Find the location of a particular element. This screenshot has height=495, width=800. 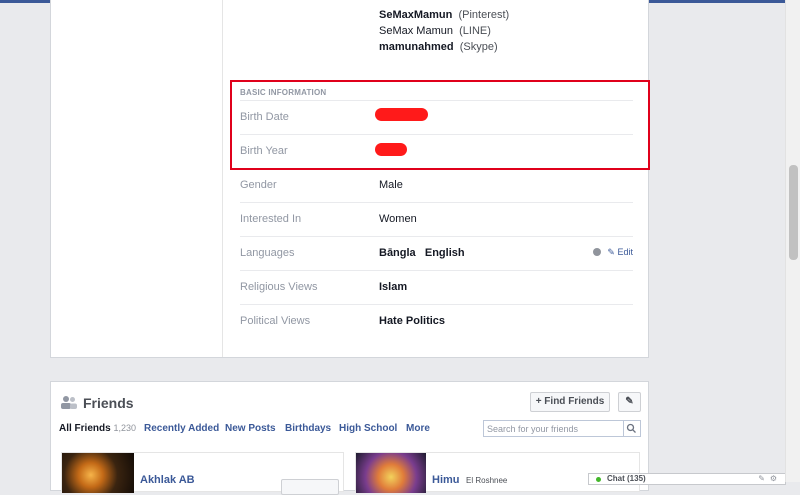

edit-friends-button: ✎ is located at coordinates (629, 402).